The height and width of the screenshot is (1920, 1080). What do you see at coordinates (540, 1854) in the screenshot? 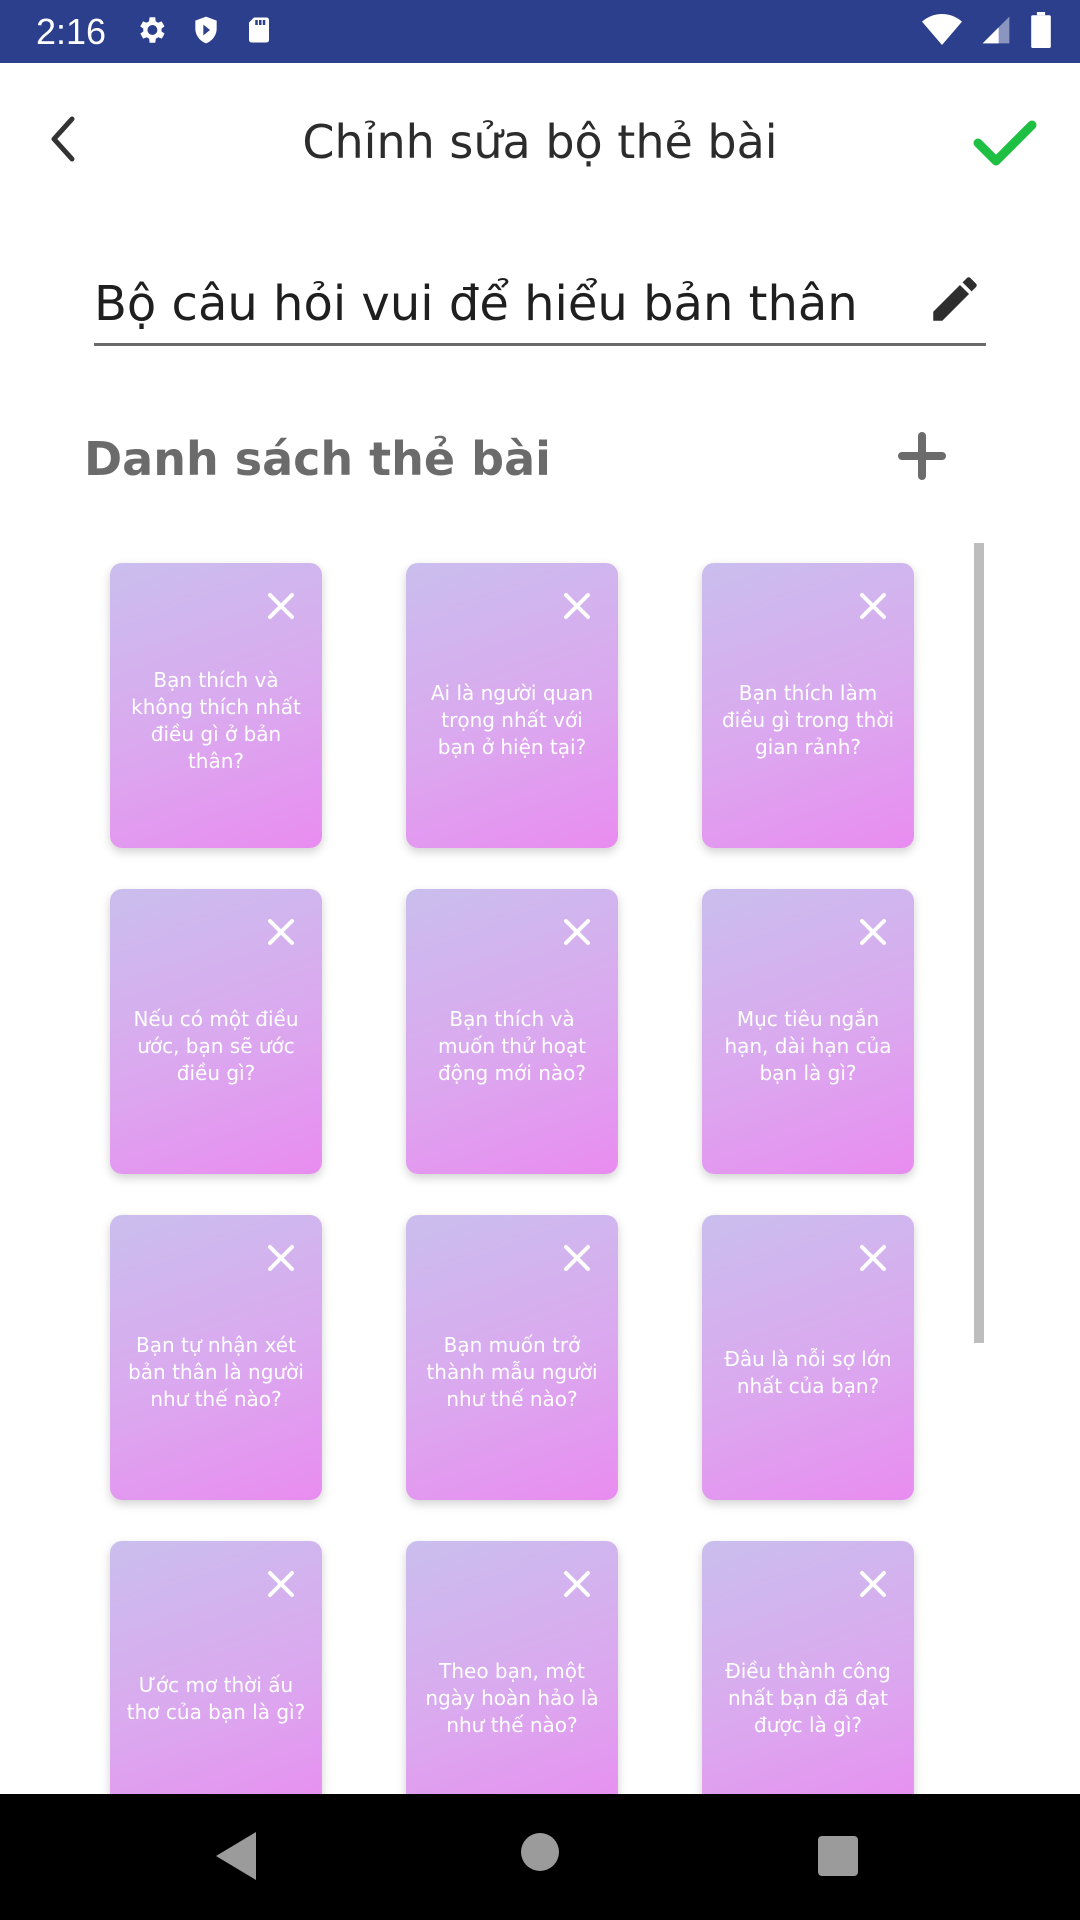
I see `nav-home-icon` at bounding box center [540, 1854].